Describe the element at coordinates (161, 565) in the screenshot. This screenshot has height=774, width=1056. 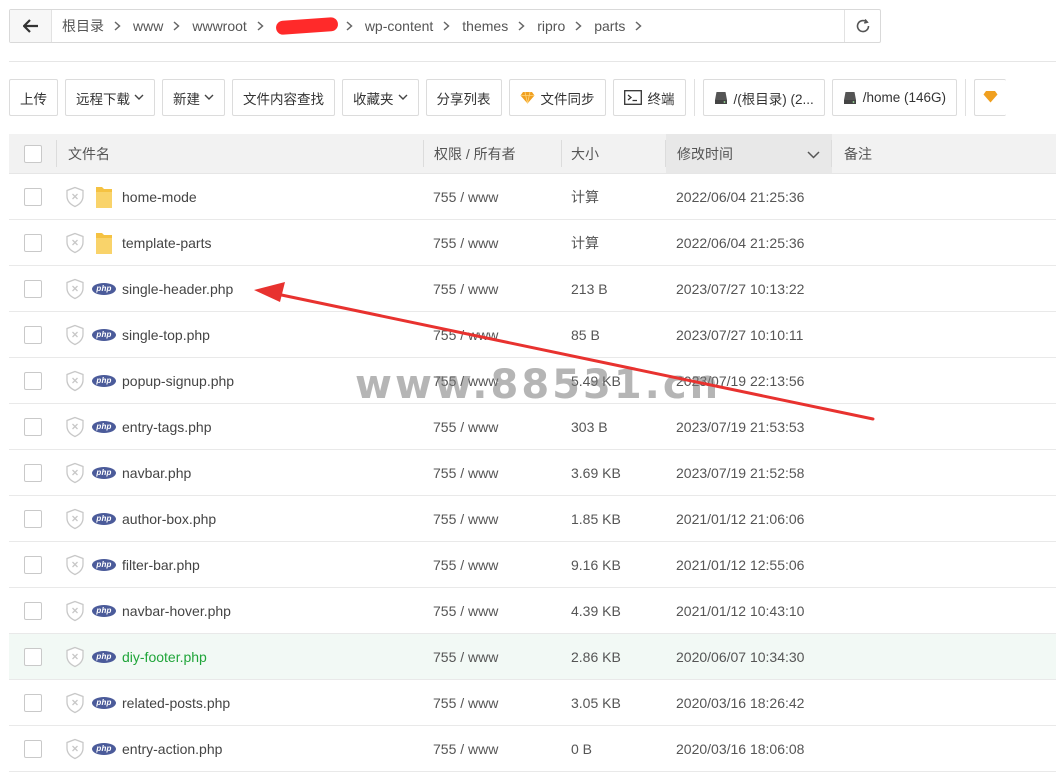
I see `file-name: filter-bar.php` at that location.